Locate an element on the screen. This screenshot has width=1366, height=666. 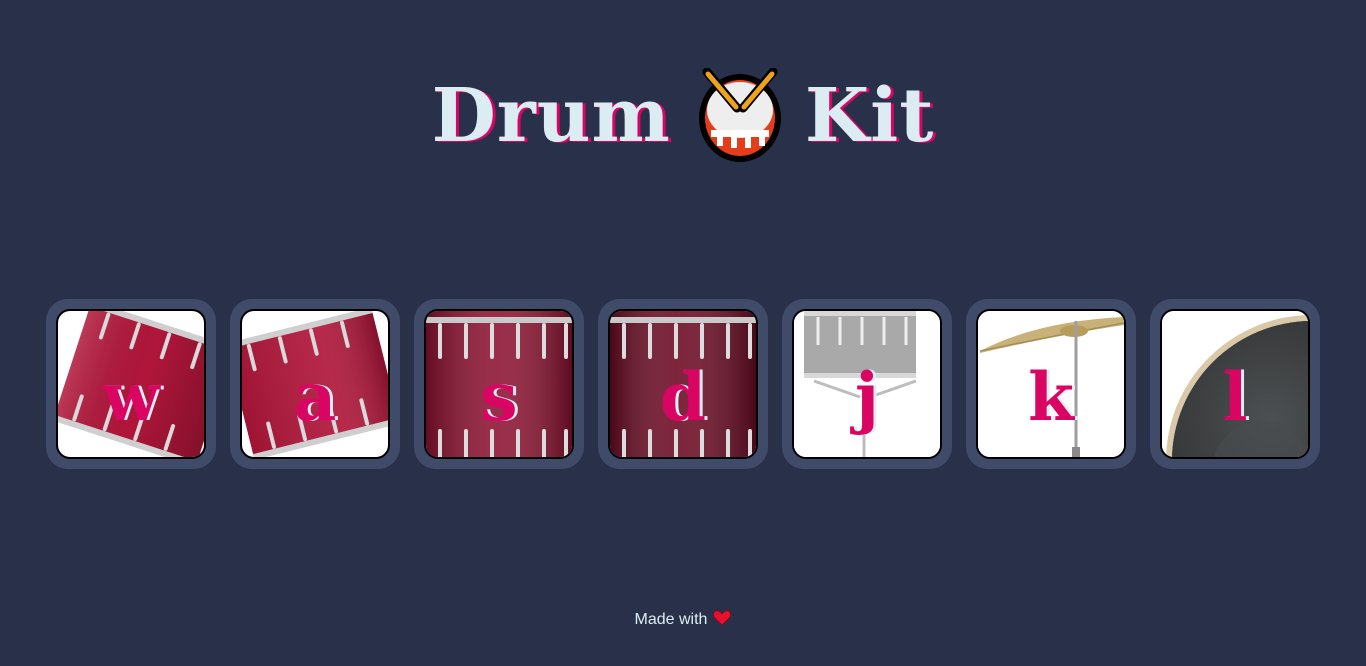
drum-face: a is located at coordinates (315, 384).